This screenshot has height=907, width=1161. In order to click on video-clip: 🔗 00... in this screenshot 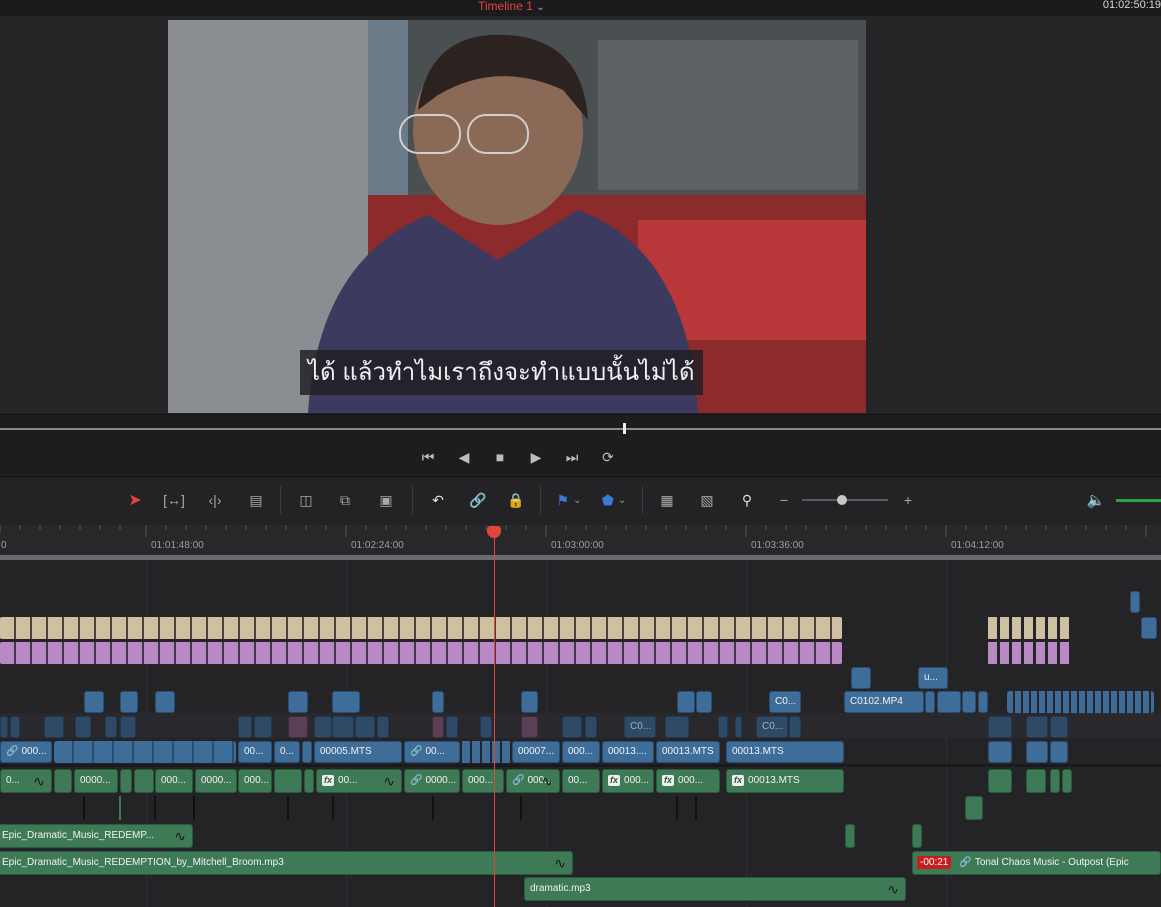, I will do `click(432, 752)`.